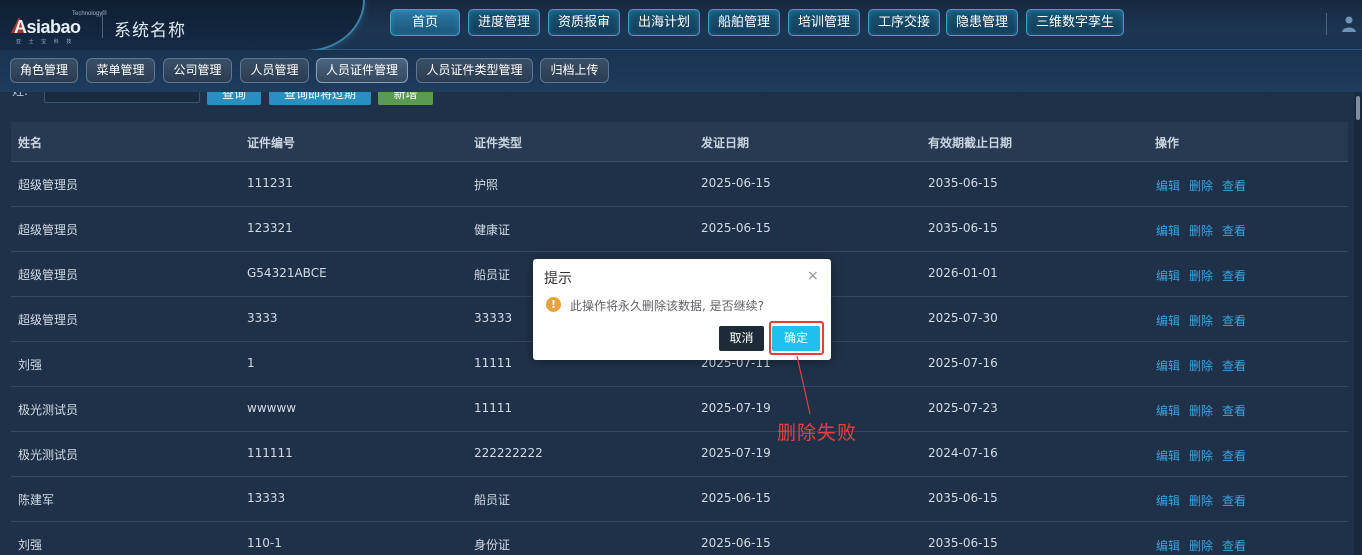 Image resolution: width=1362 pixels, height=555 pixels. Describe the element at coordinates (44, 70) in the screenshot. I see `tab-role-management: 角色管理` at that location.